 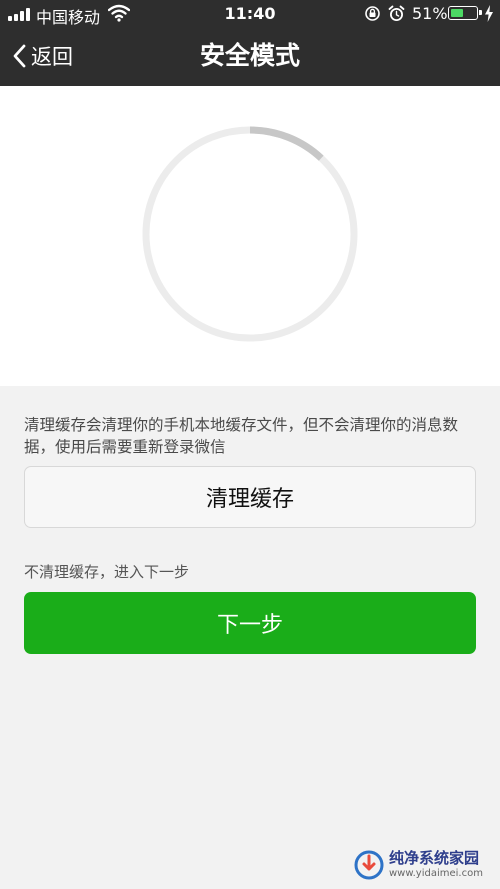 What do you see at coordinates (436, 873) in the screenshot?
I see `watermark-url: www.yidaimei.com` at bounding box center [436, 873].